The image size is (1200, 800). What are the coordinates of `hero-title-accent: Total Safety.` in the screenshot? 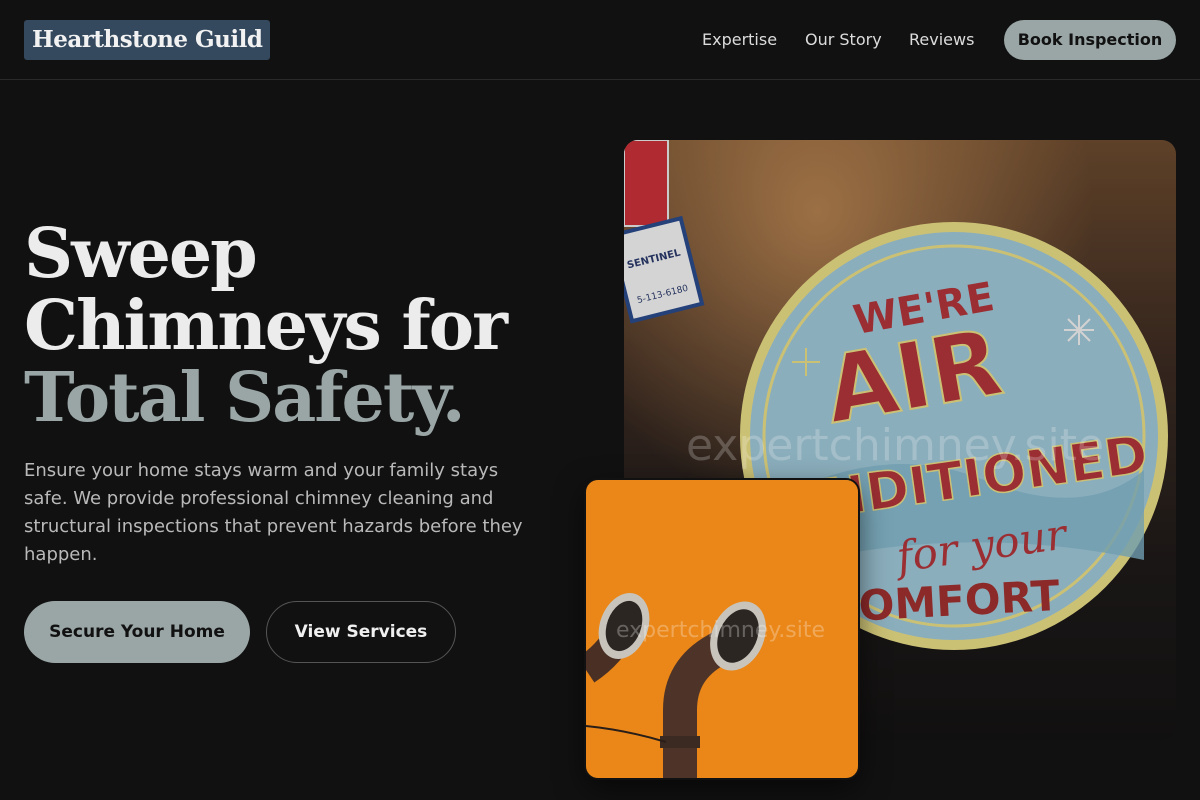 It's located at (245, 398).